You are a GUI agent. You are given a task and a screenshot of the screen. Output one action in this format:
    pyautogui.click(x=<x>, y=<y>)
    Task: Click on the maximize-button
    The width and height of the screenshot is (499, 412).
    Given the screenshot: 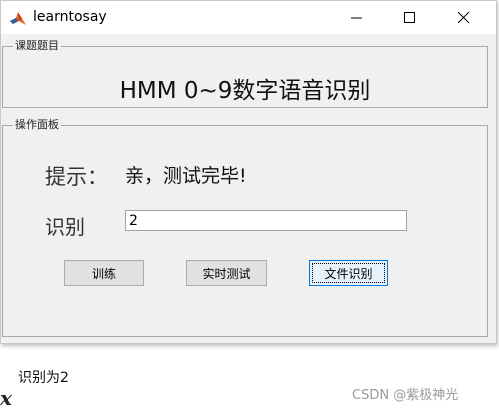 What is the action you would take?
    pyautogui.click(x=410, y=17)
    